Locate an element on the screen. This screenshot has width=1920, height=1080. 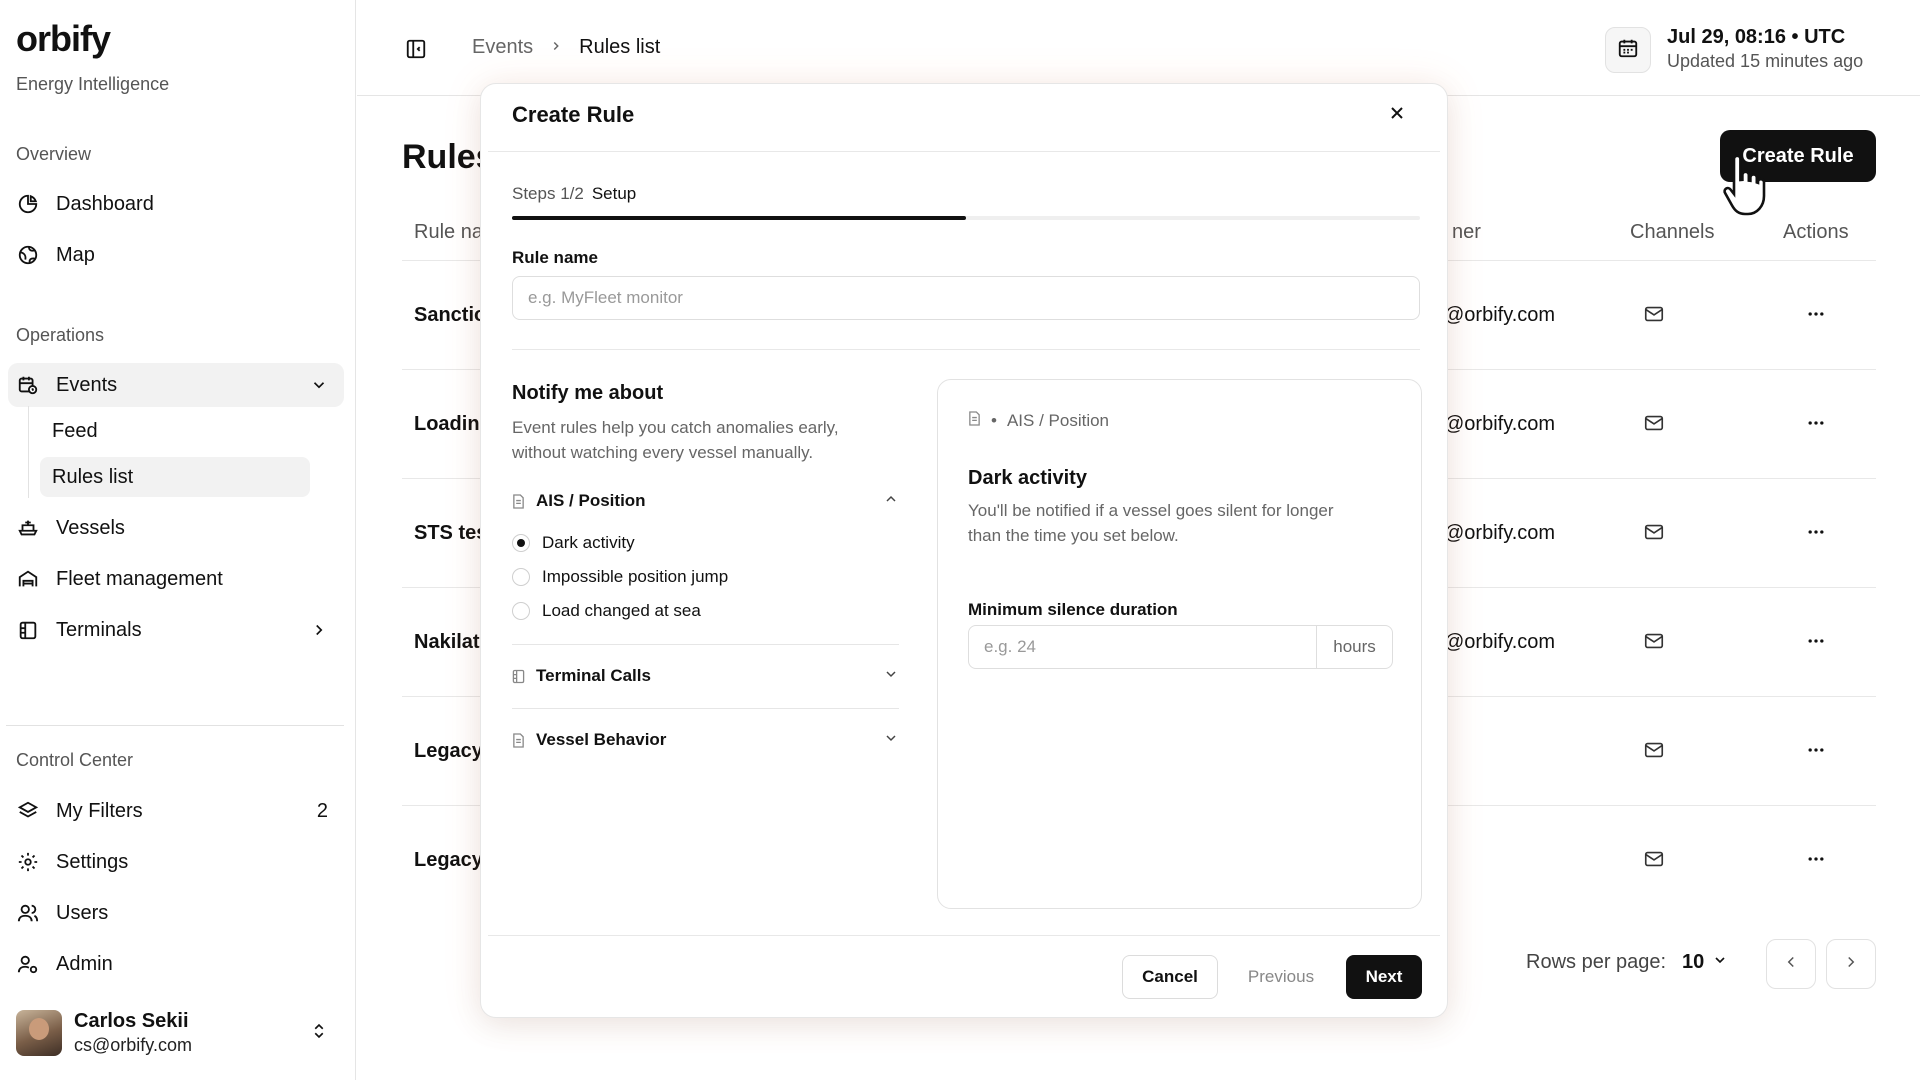
admin-icon is located at coordinates (28, 964).